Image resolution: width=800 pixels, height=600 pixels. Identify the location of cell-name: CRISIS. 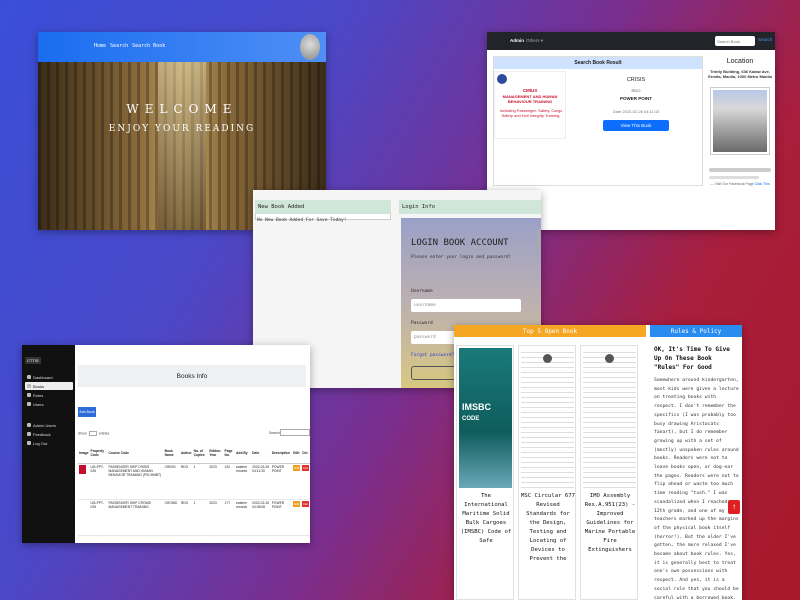
(171, 481).